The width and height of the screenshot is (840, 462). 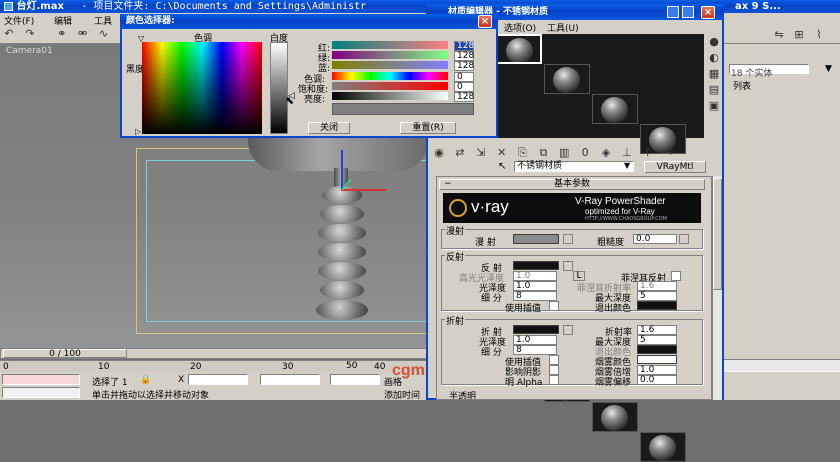 What do you see at coordinates (62, 34) in the screenshot?
I see `link-icon: ⚭` at bounding box center [62, 34].